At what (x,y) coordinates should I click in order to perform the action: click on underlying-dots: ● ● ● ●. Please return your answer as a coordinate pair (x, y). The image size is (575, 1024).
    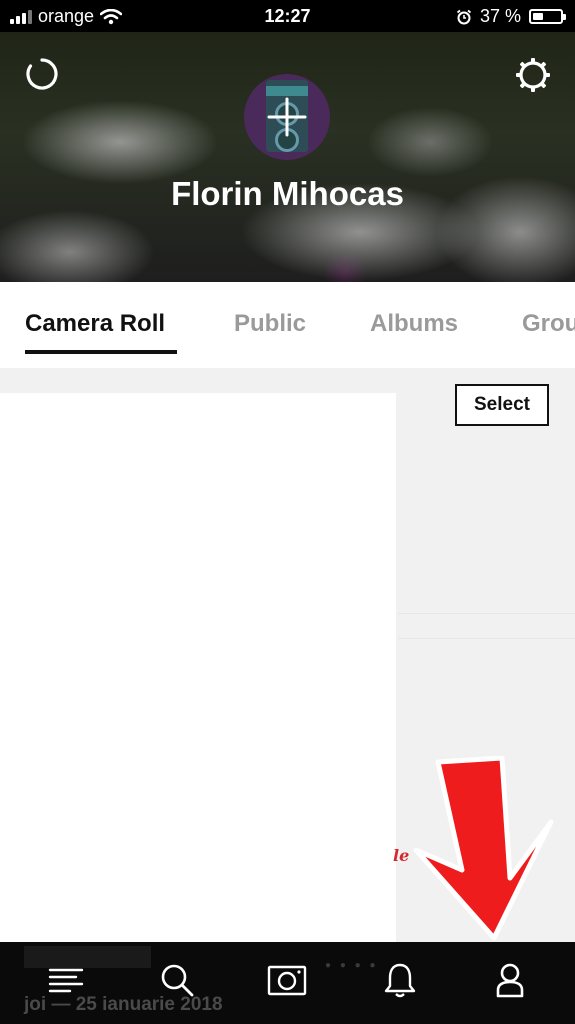
    Looking at the image, I should click on (352, 965).